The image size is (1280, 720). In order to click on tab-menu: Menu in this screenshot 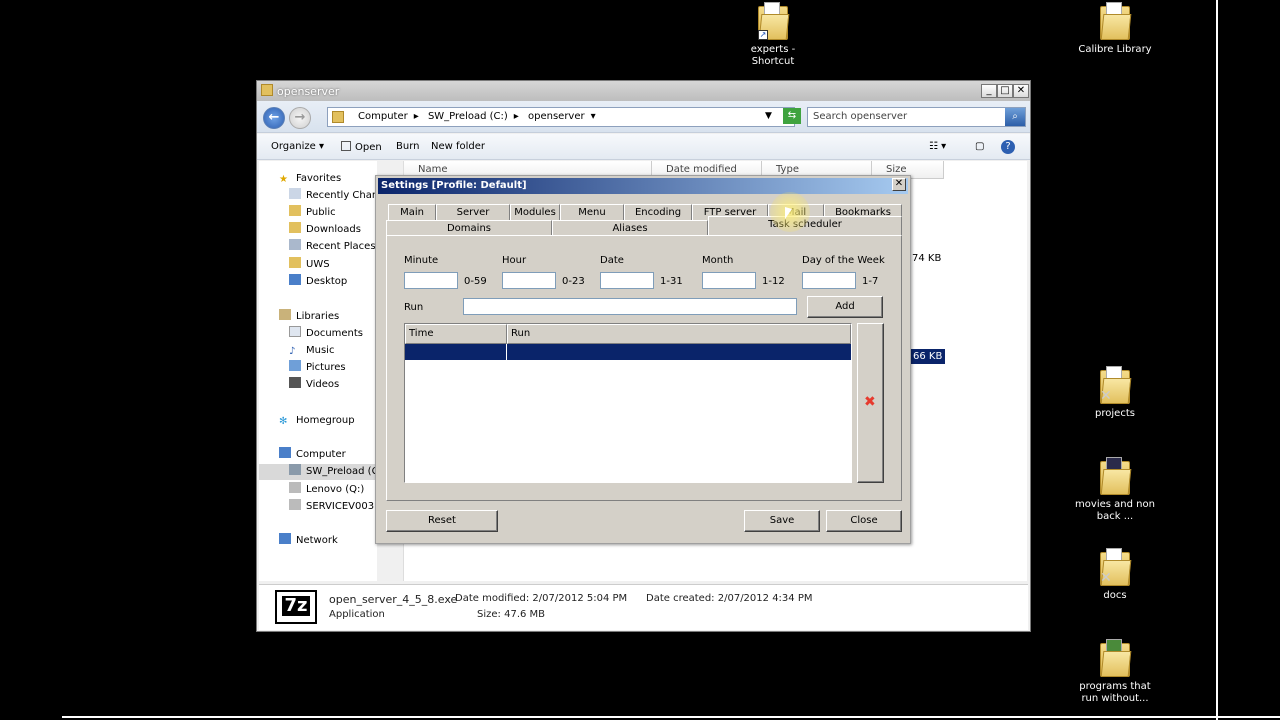, I will do `click(592, 212)`.